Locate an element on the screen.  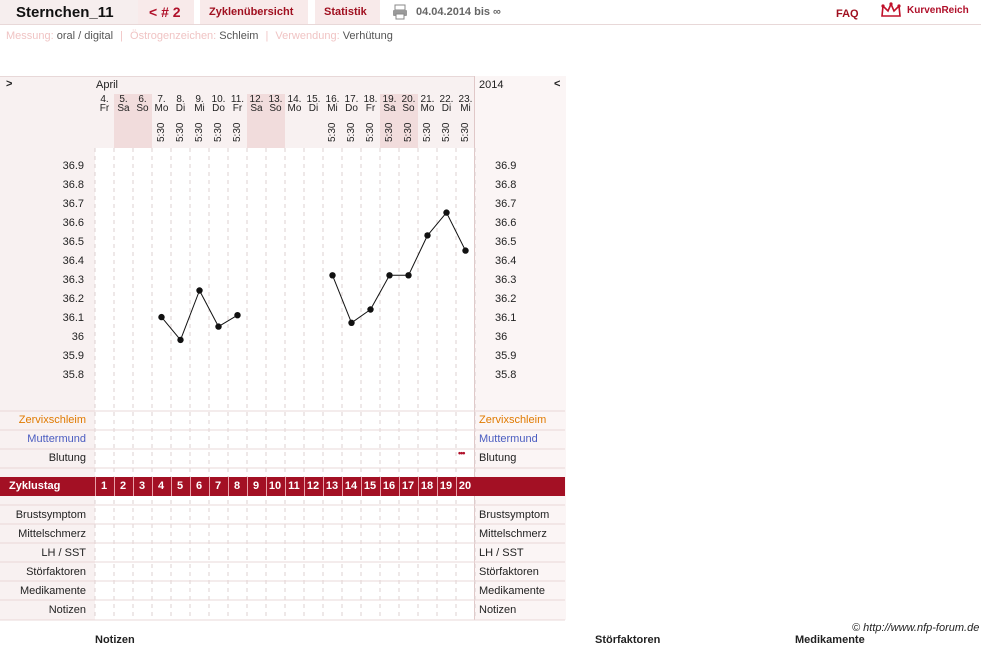
row-label-left: Mittelschmerz is located at coordinates (52, 534).